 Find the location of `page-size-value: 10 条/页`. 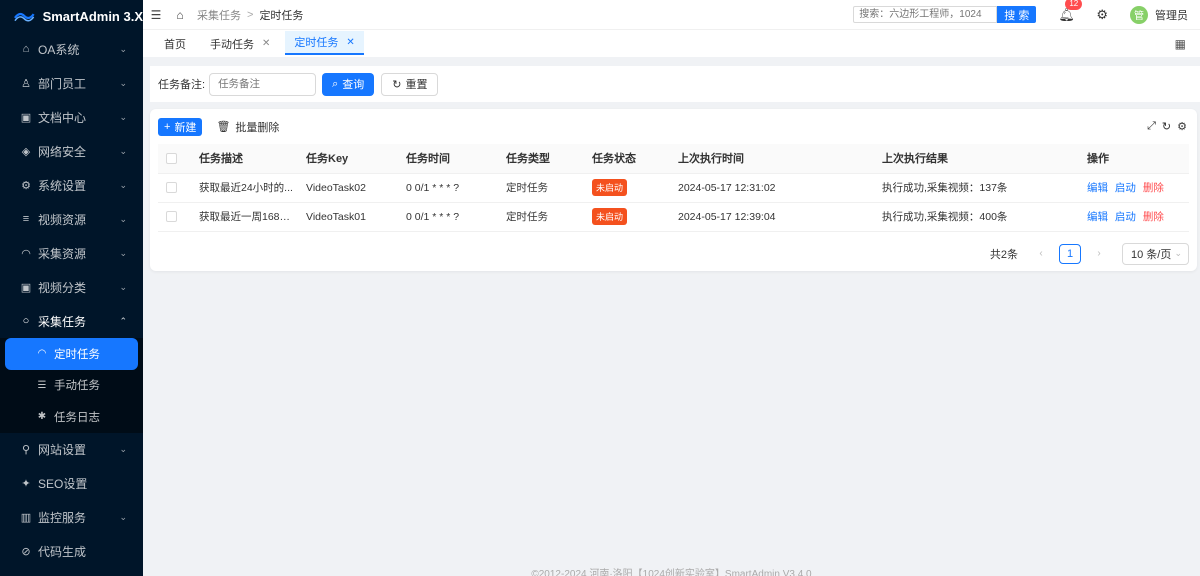

page-size-value: 10 条/页 is located at coordinates (1151, 254).